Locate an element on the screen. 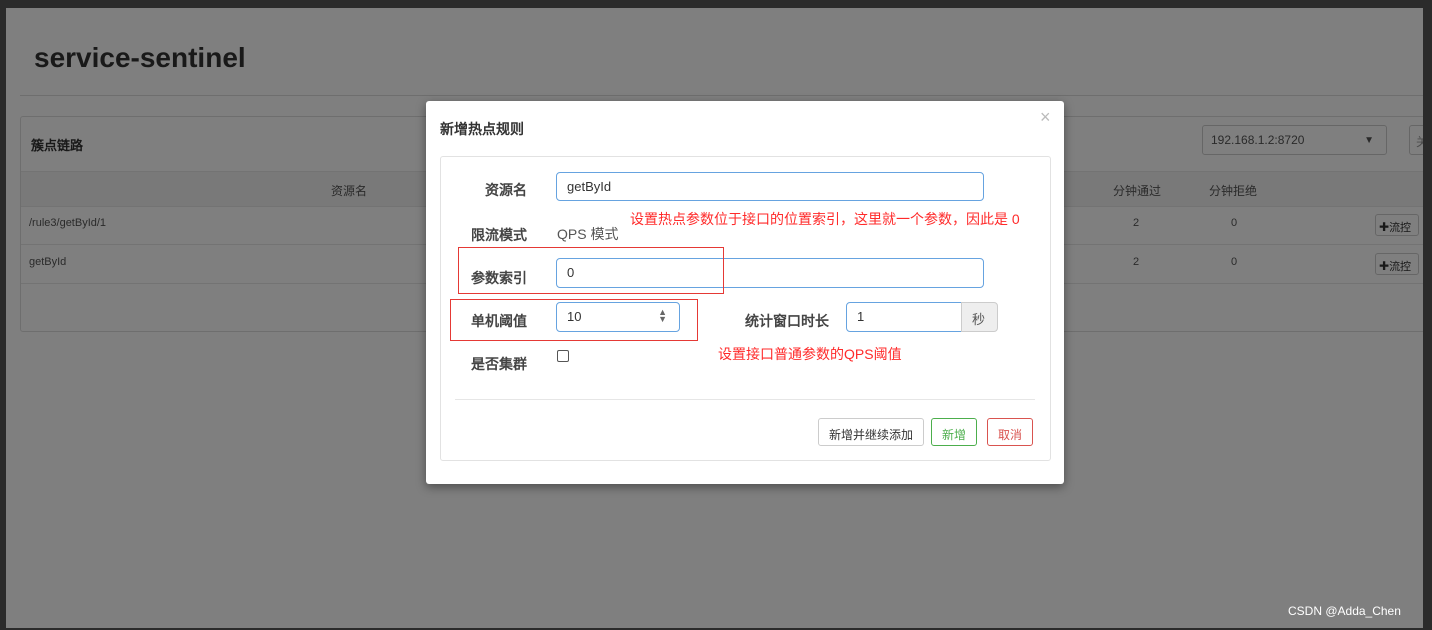  window-unit: 秒 is located at coordinates (979, 317).